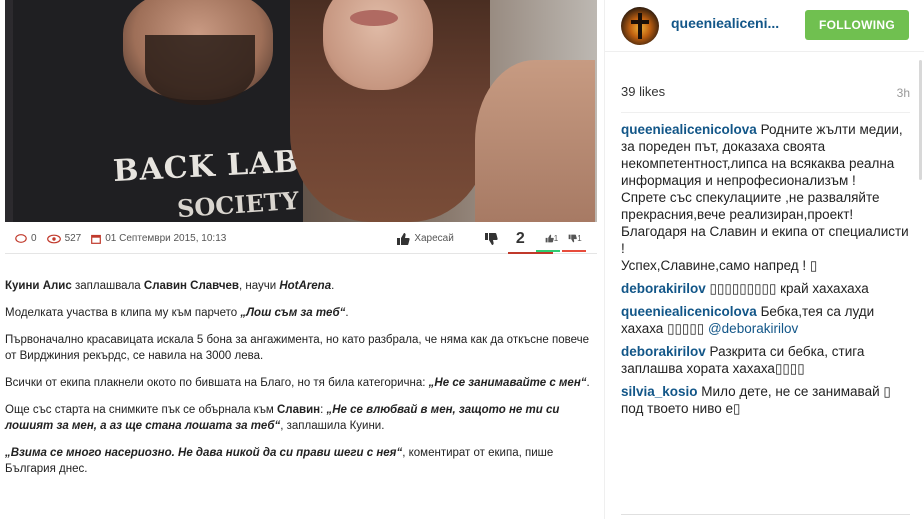 The image size is (924, 519). Describe the element at coordinates (96, 239) in the screenshot. I see `calendar-icon` at that location.